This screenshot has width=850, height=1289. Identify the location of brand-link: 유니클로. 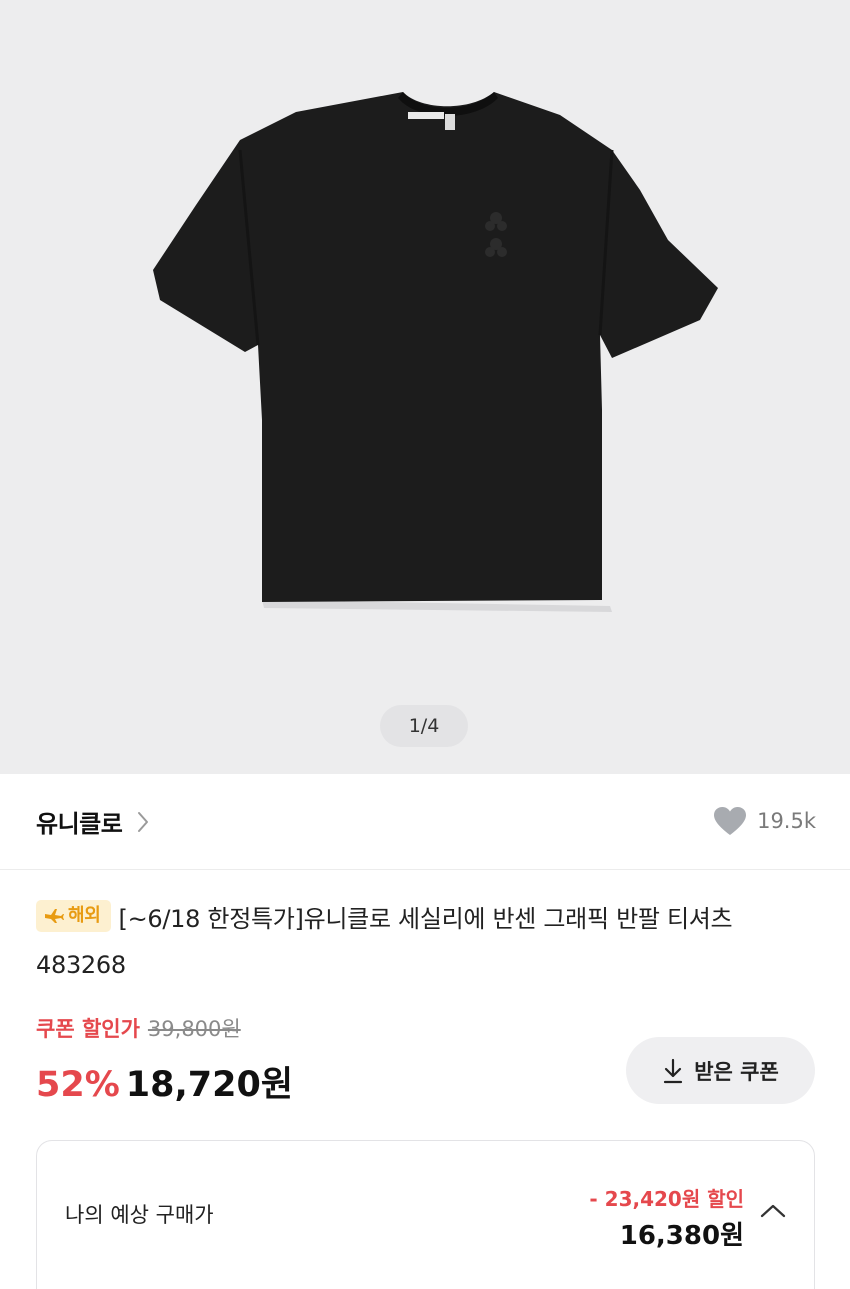
(93, 821).